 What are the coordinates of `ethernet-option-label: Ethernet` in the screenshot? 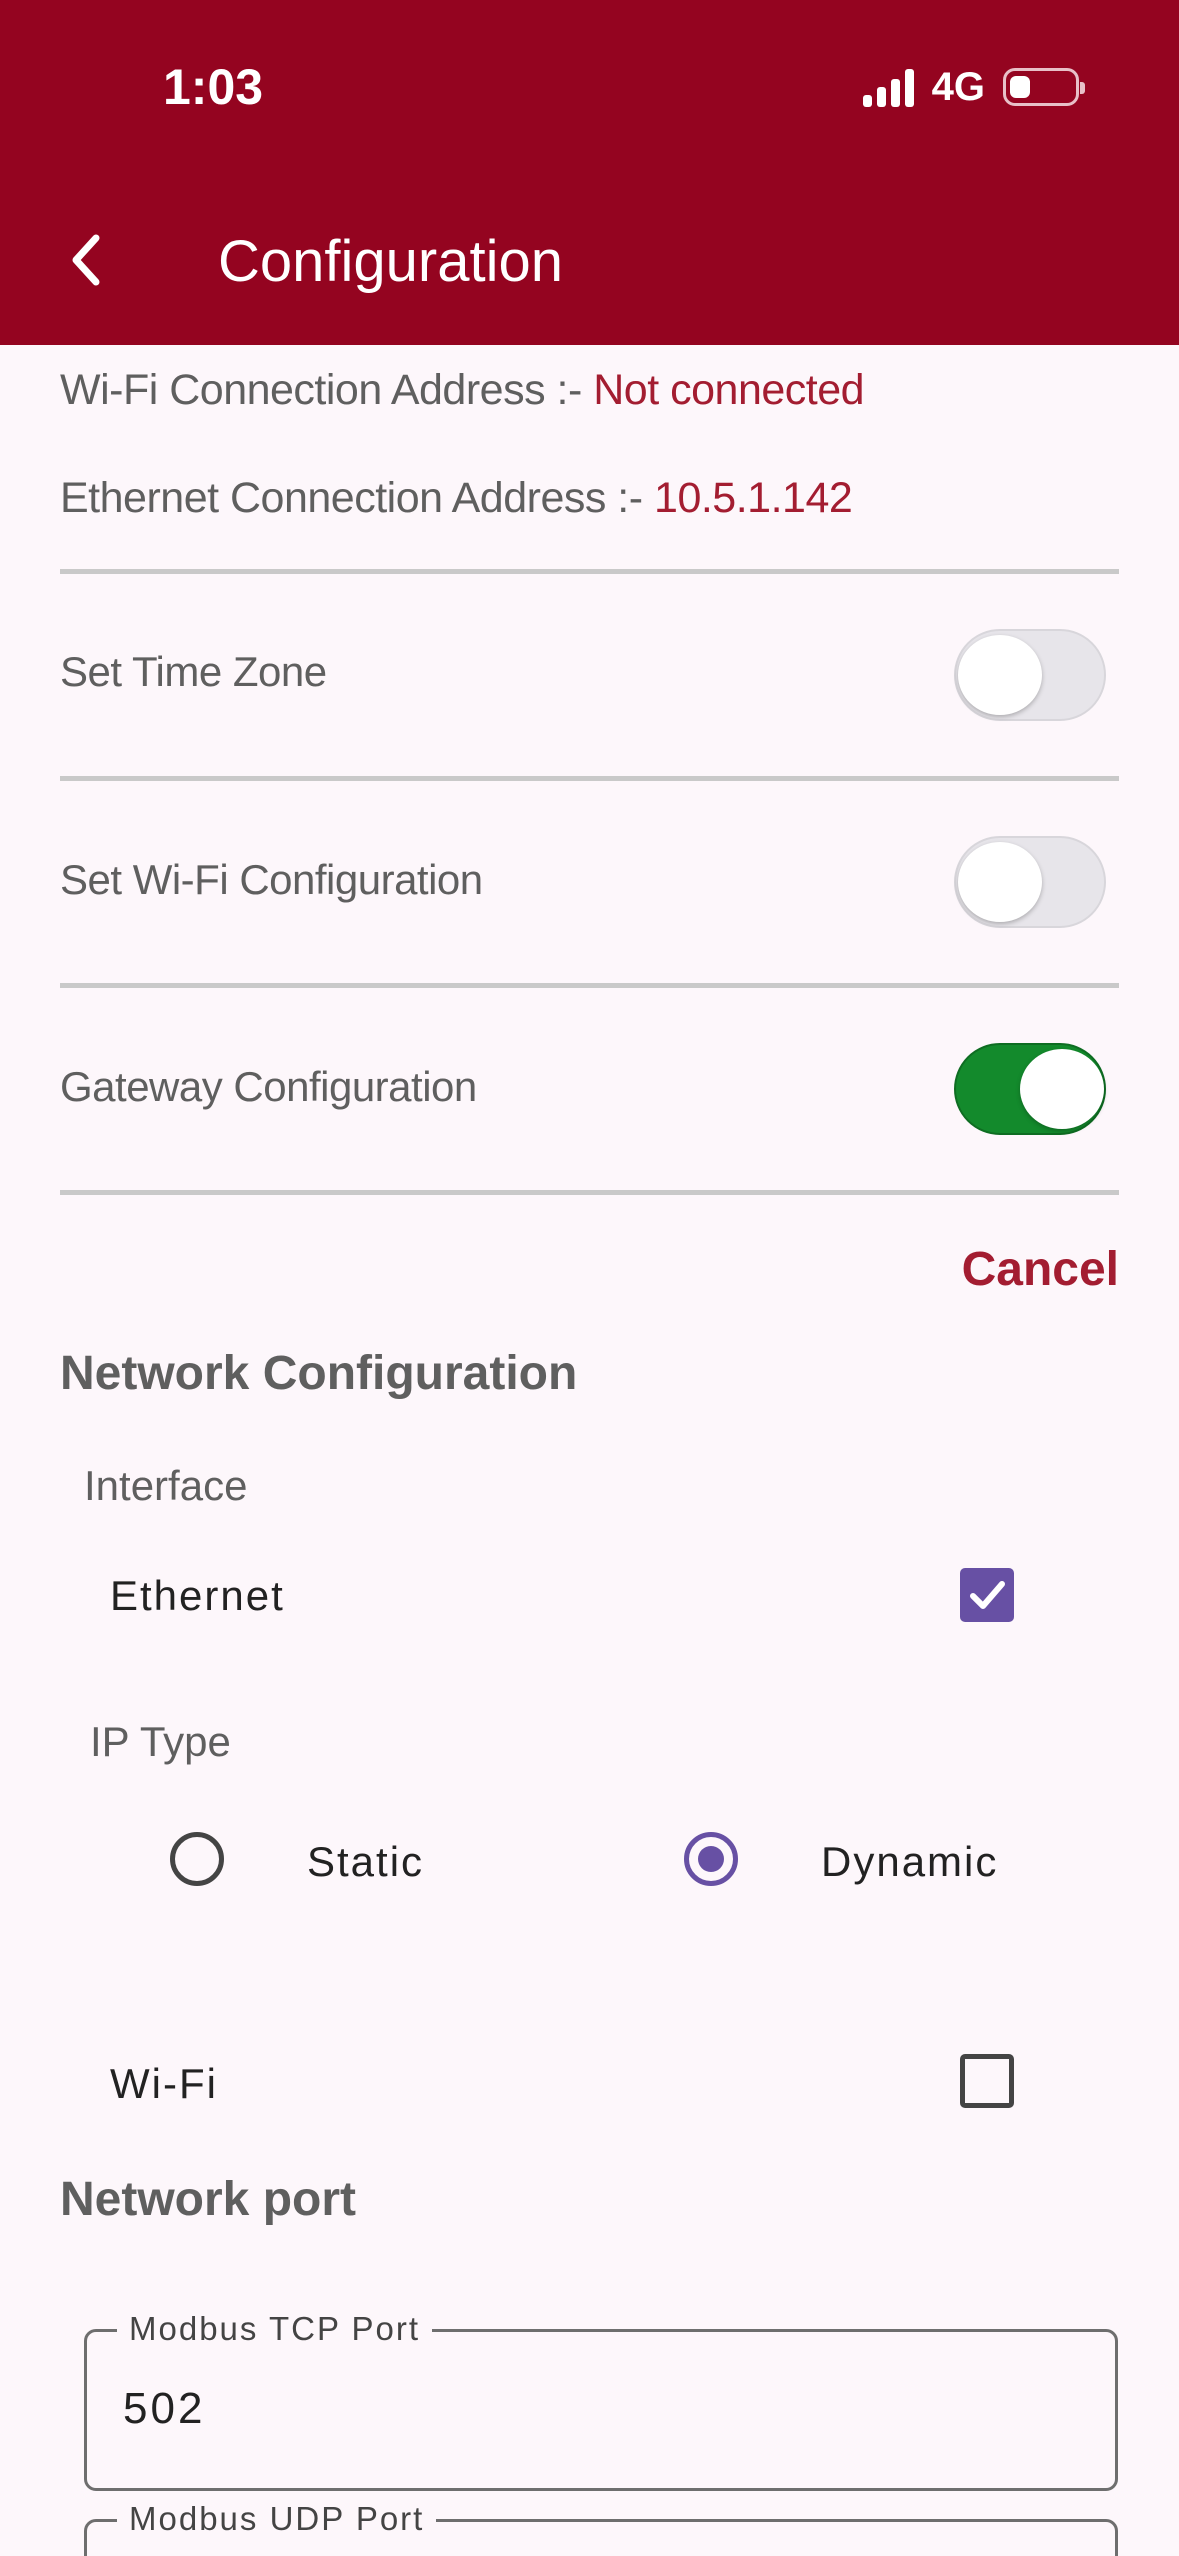 It's located at (197, 1595).